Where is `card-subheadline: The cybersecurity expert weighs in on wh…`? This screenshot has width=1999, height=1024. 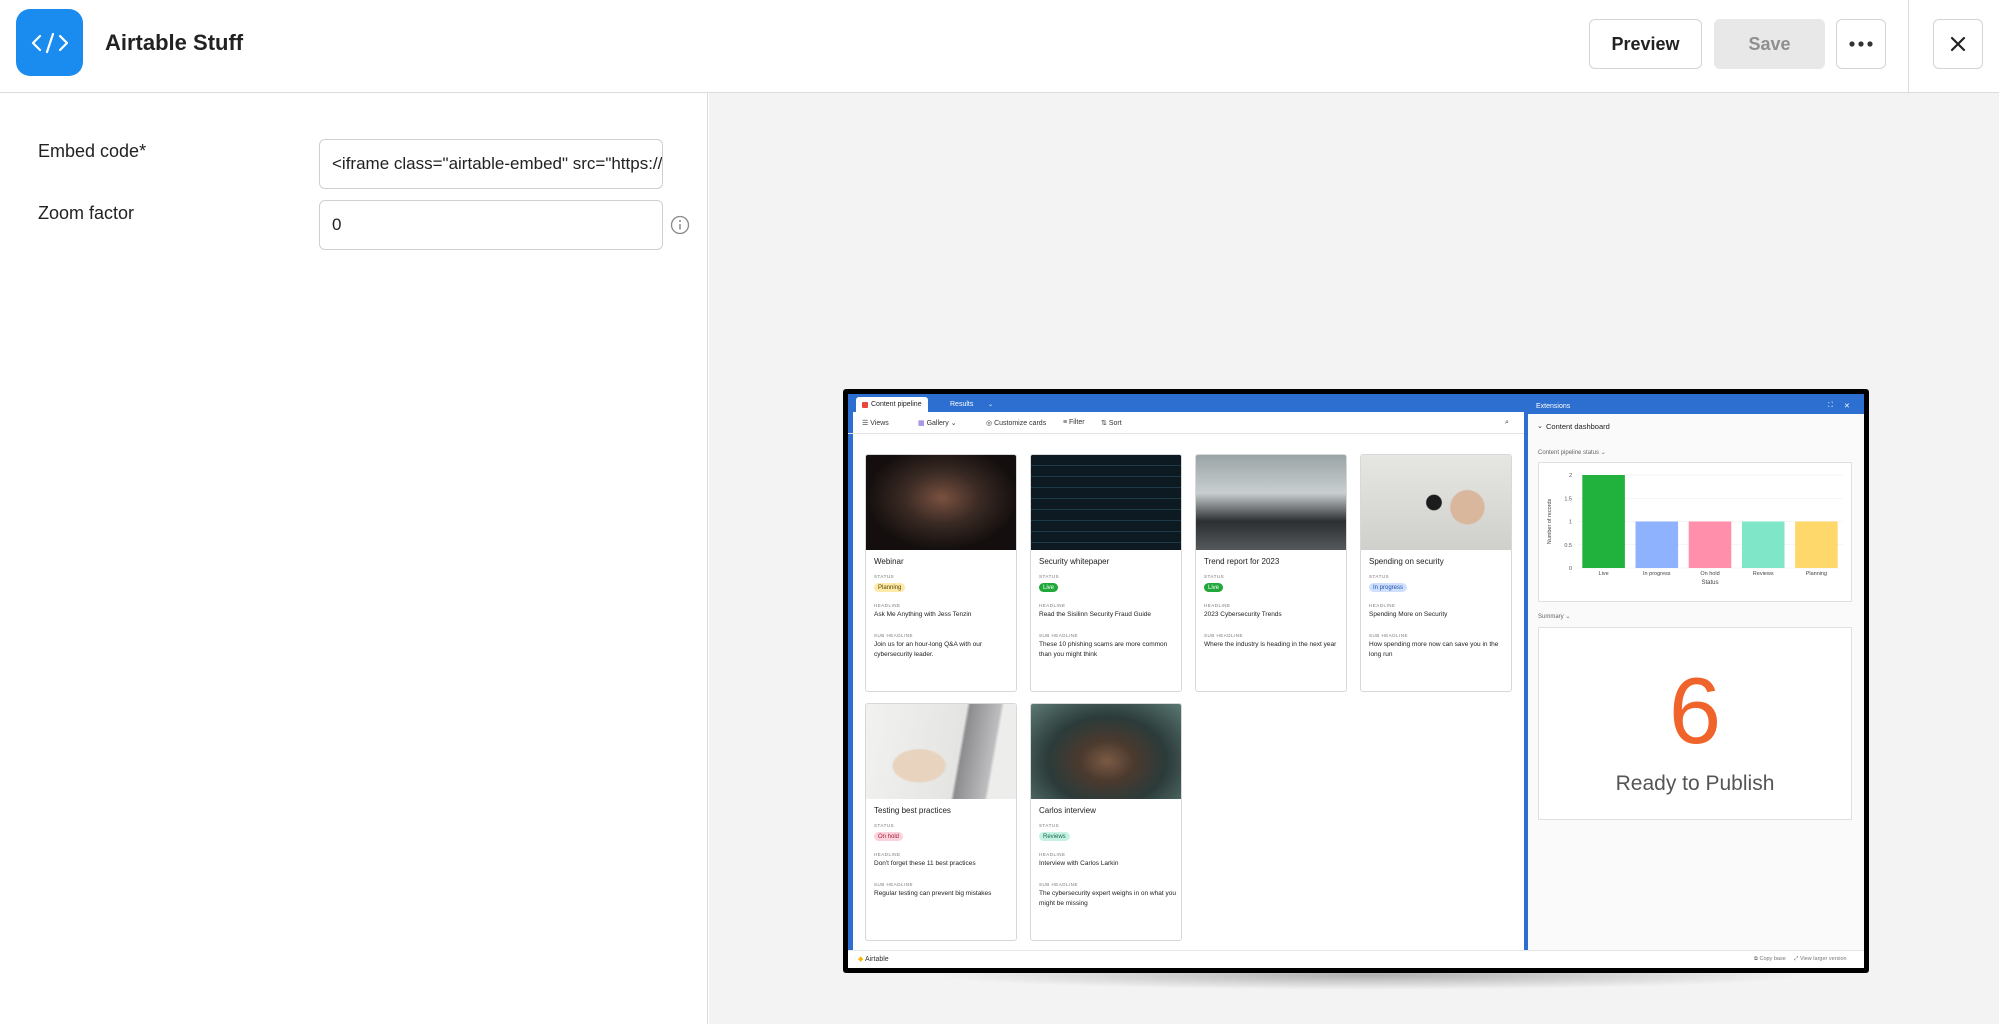 card-subheadline: The cybersecurity expert weighs in on wh… is located at coordinates (1107, 898).